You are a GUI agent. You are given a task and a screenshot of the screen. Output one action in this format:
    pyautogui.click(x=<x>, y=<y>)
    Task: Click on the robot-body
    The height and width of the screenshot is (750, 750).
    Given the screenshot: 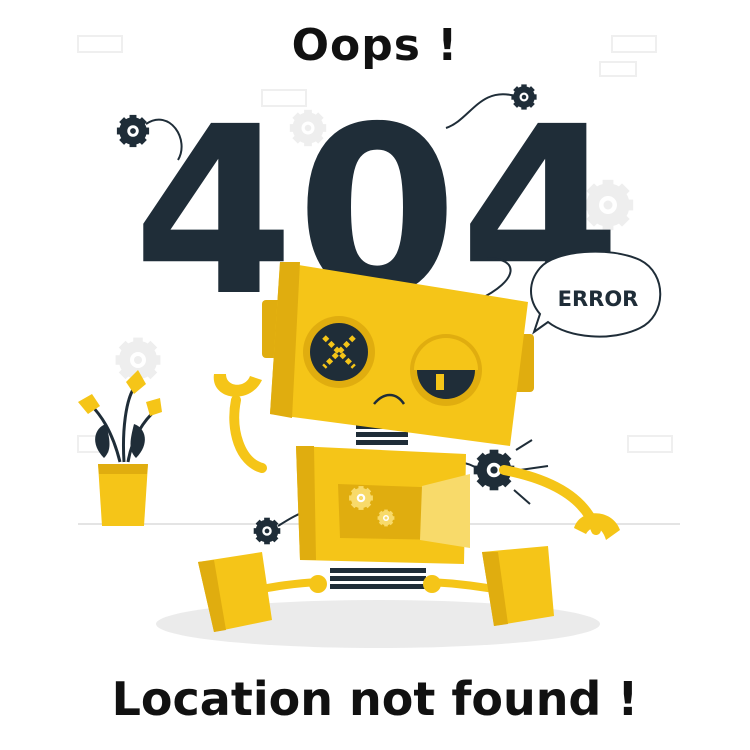 What is the action you would take?
    pyautogui.click(x=383, y=517)
    